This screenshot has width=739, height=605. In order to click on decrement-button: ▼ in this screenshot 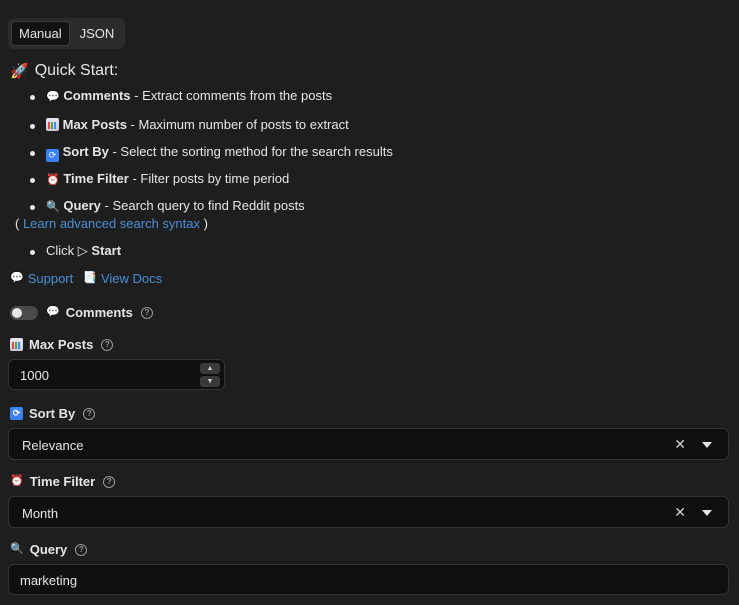, I will do `click(210, 381)`.